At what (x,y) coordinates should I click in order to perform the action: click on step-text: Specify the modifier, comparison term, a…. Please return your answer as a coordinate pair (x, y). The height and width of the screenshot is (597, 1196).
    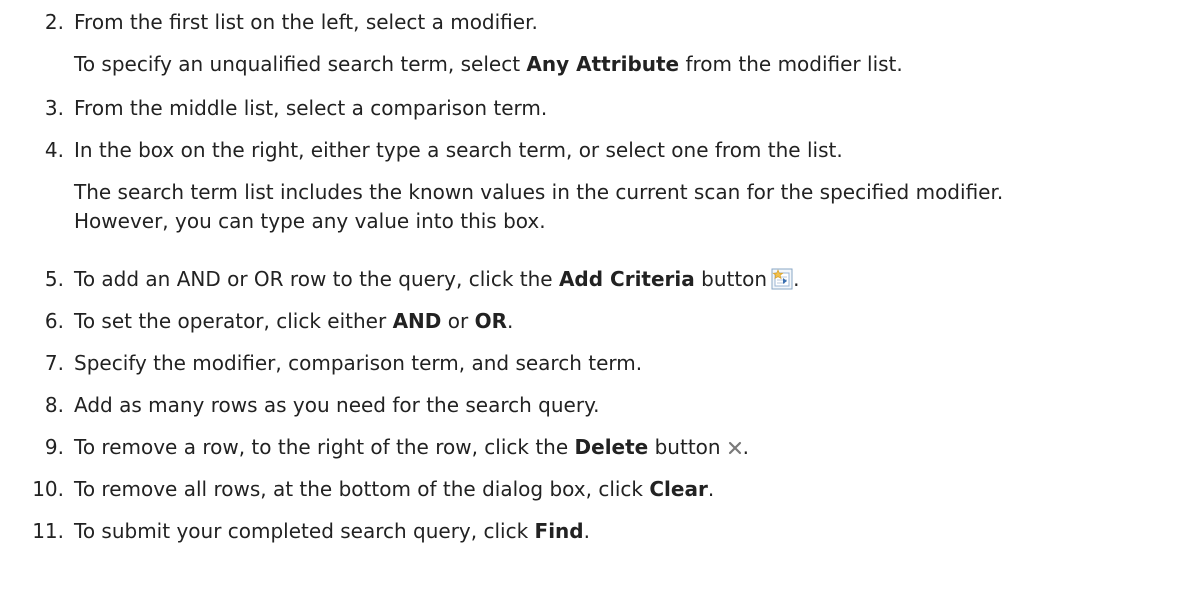
    Looking at the image, I should click on (358, 363).